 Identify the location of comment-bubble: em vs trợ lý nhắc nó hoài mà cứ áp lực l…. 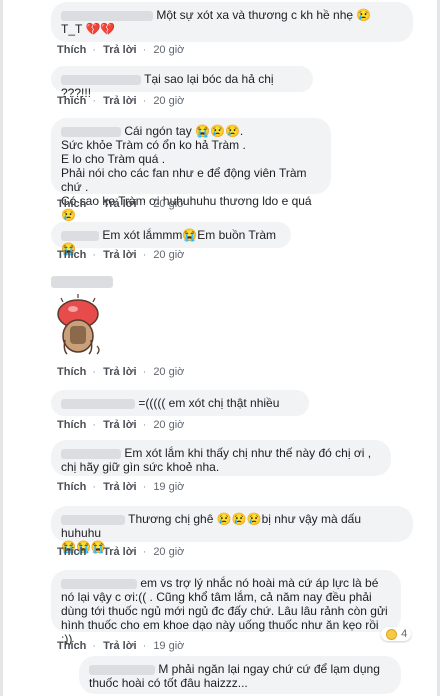
(226, 608).